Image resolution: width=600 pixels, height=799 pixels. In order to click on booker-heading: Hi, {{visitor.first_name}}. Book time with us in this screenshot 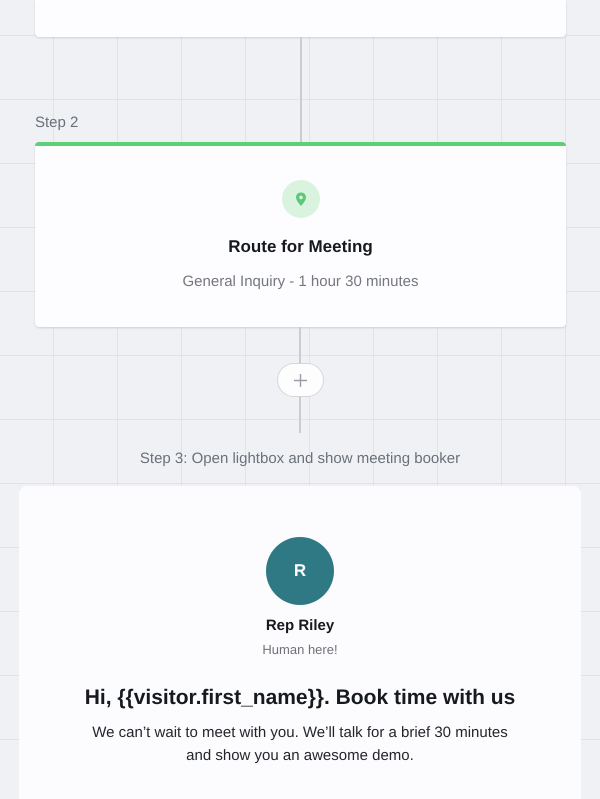, I will do `click(300, 698)`.